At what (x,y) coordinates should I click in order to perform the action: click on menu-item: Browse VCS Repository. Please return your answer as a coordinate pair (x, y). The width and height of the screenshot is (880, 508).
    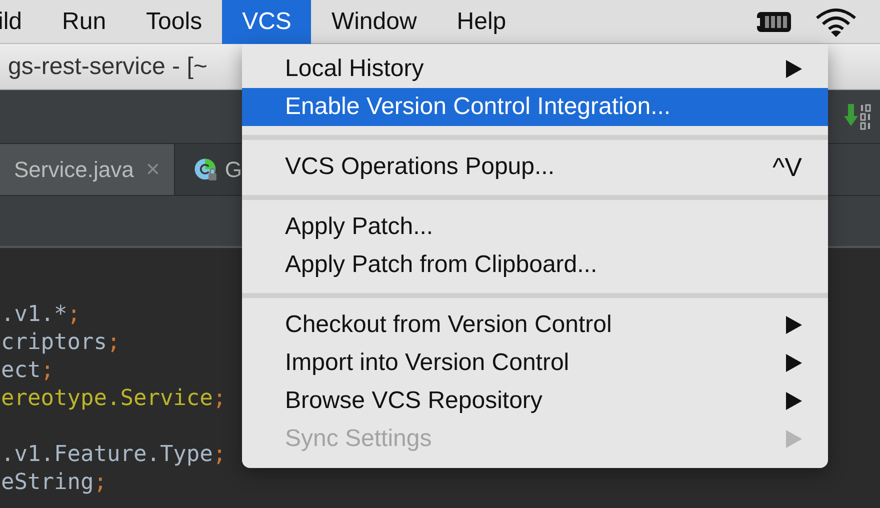
    Looking at the image, I should click on (535, 401).